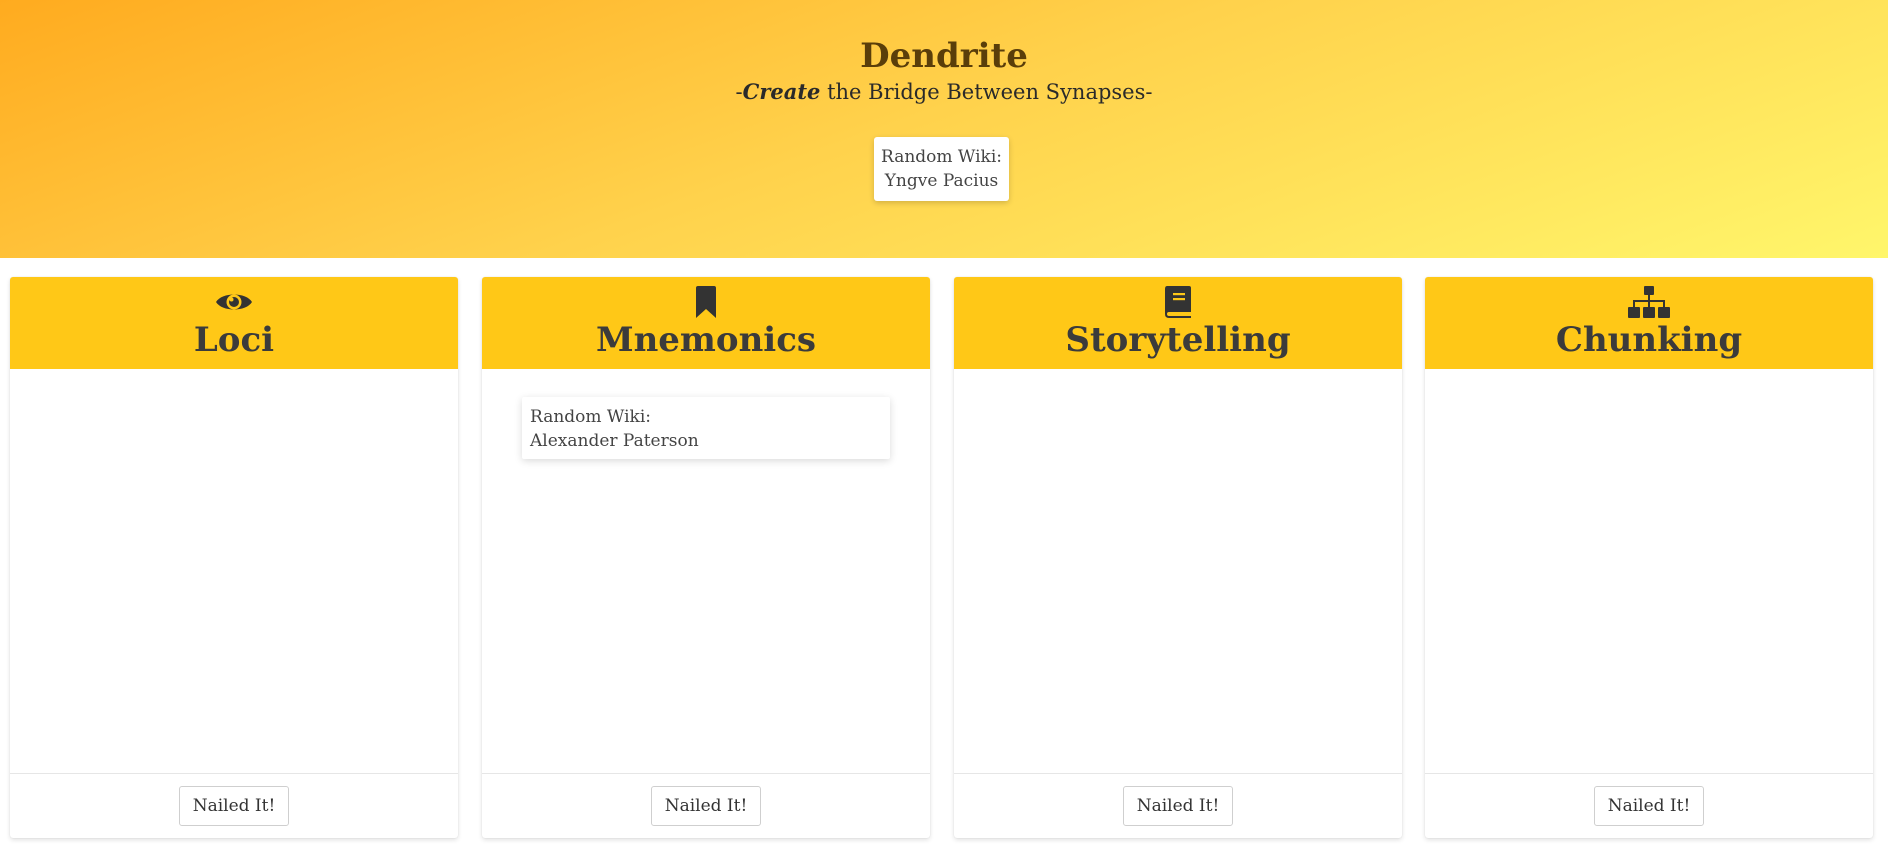 The image size is (1888, 858). Describe the element at coordinates (944, 56) in the screenshot. I see `app-title: Dendrite` at that location.